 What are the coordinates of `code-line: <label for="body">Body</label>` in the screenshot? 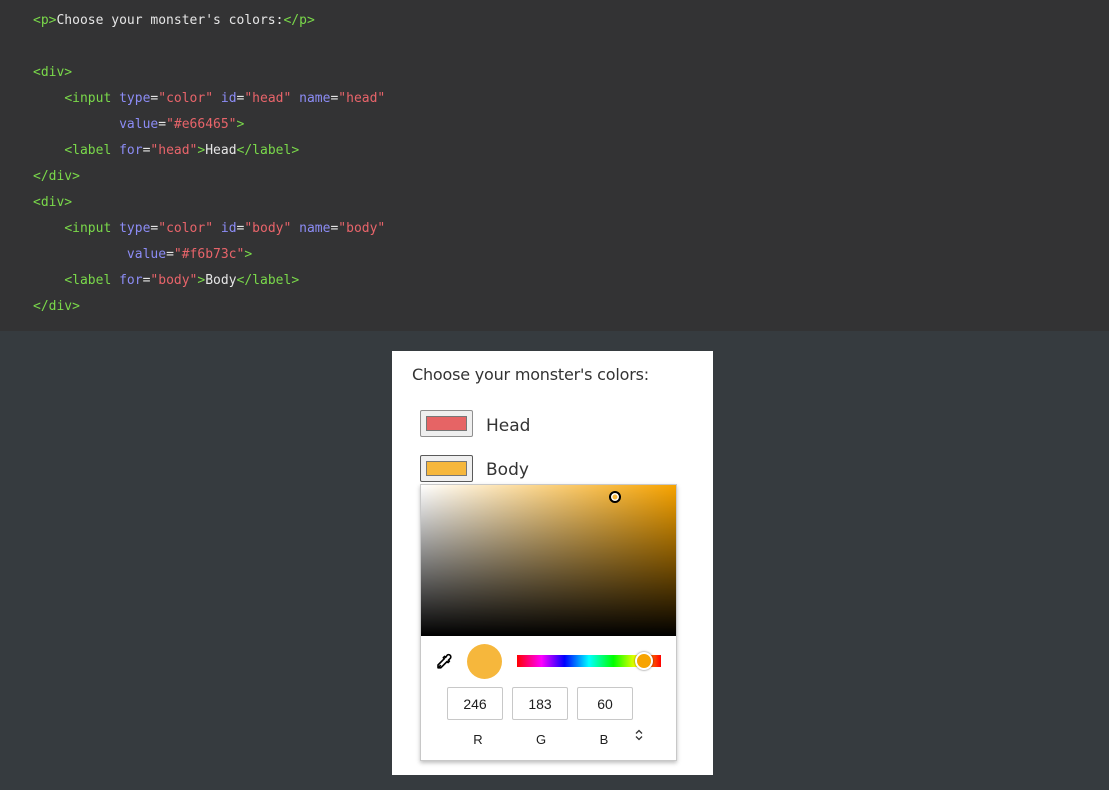 It's located at (166, 281).